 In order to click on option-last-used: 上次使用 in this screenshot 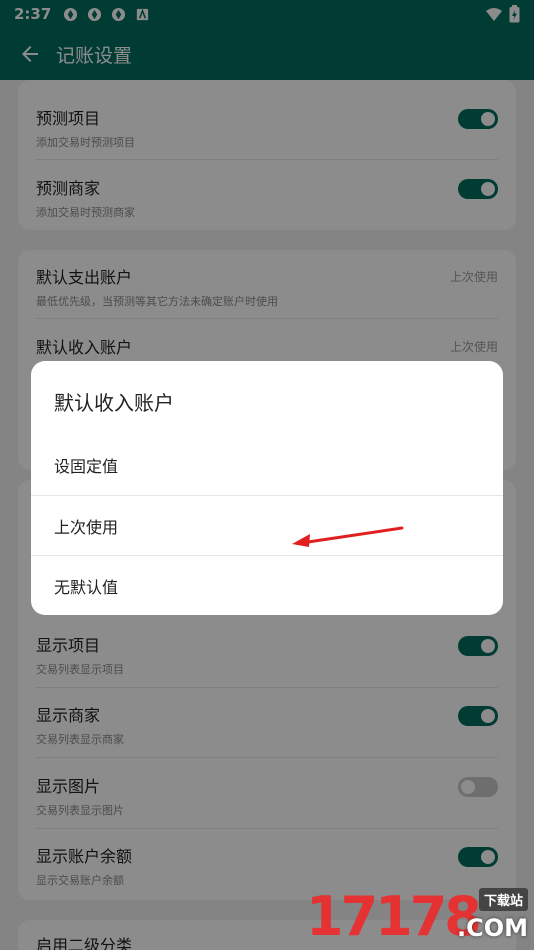, I will do `click(267, 525)`.